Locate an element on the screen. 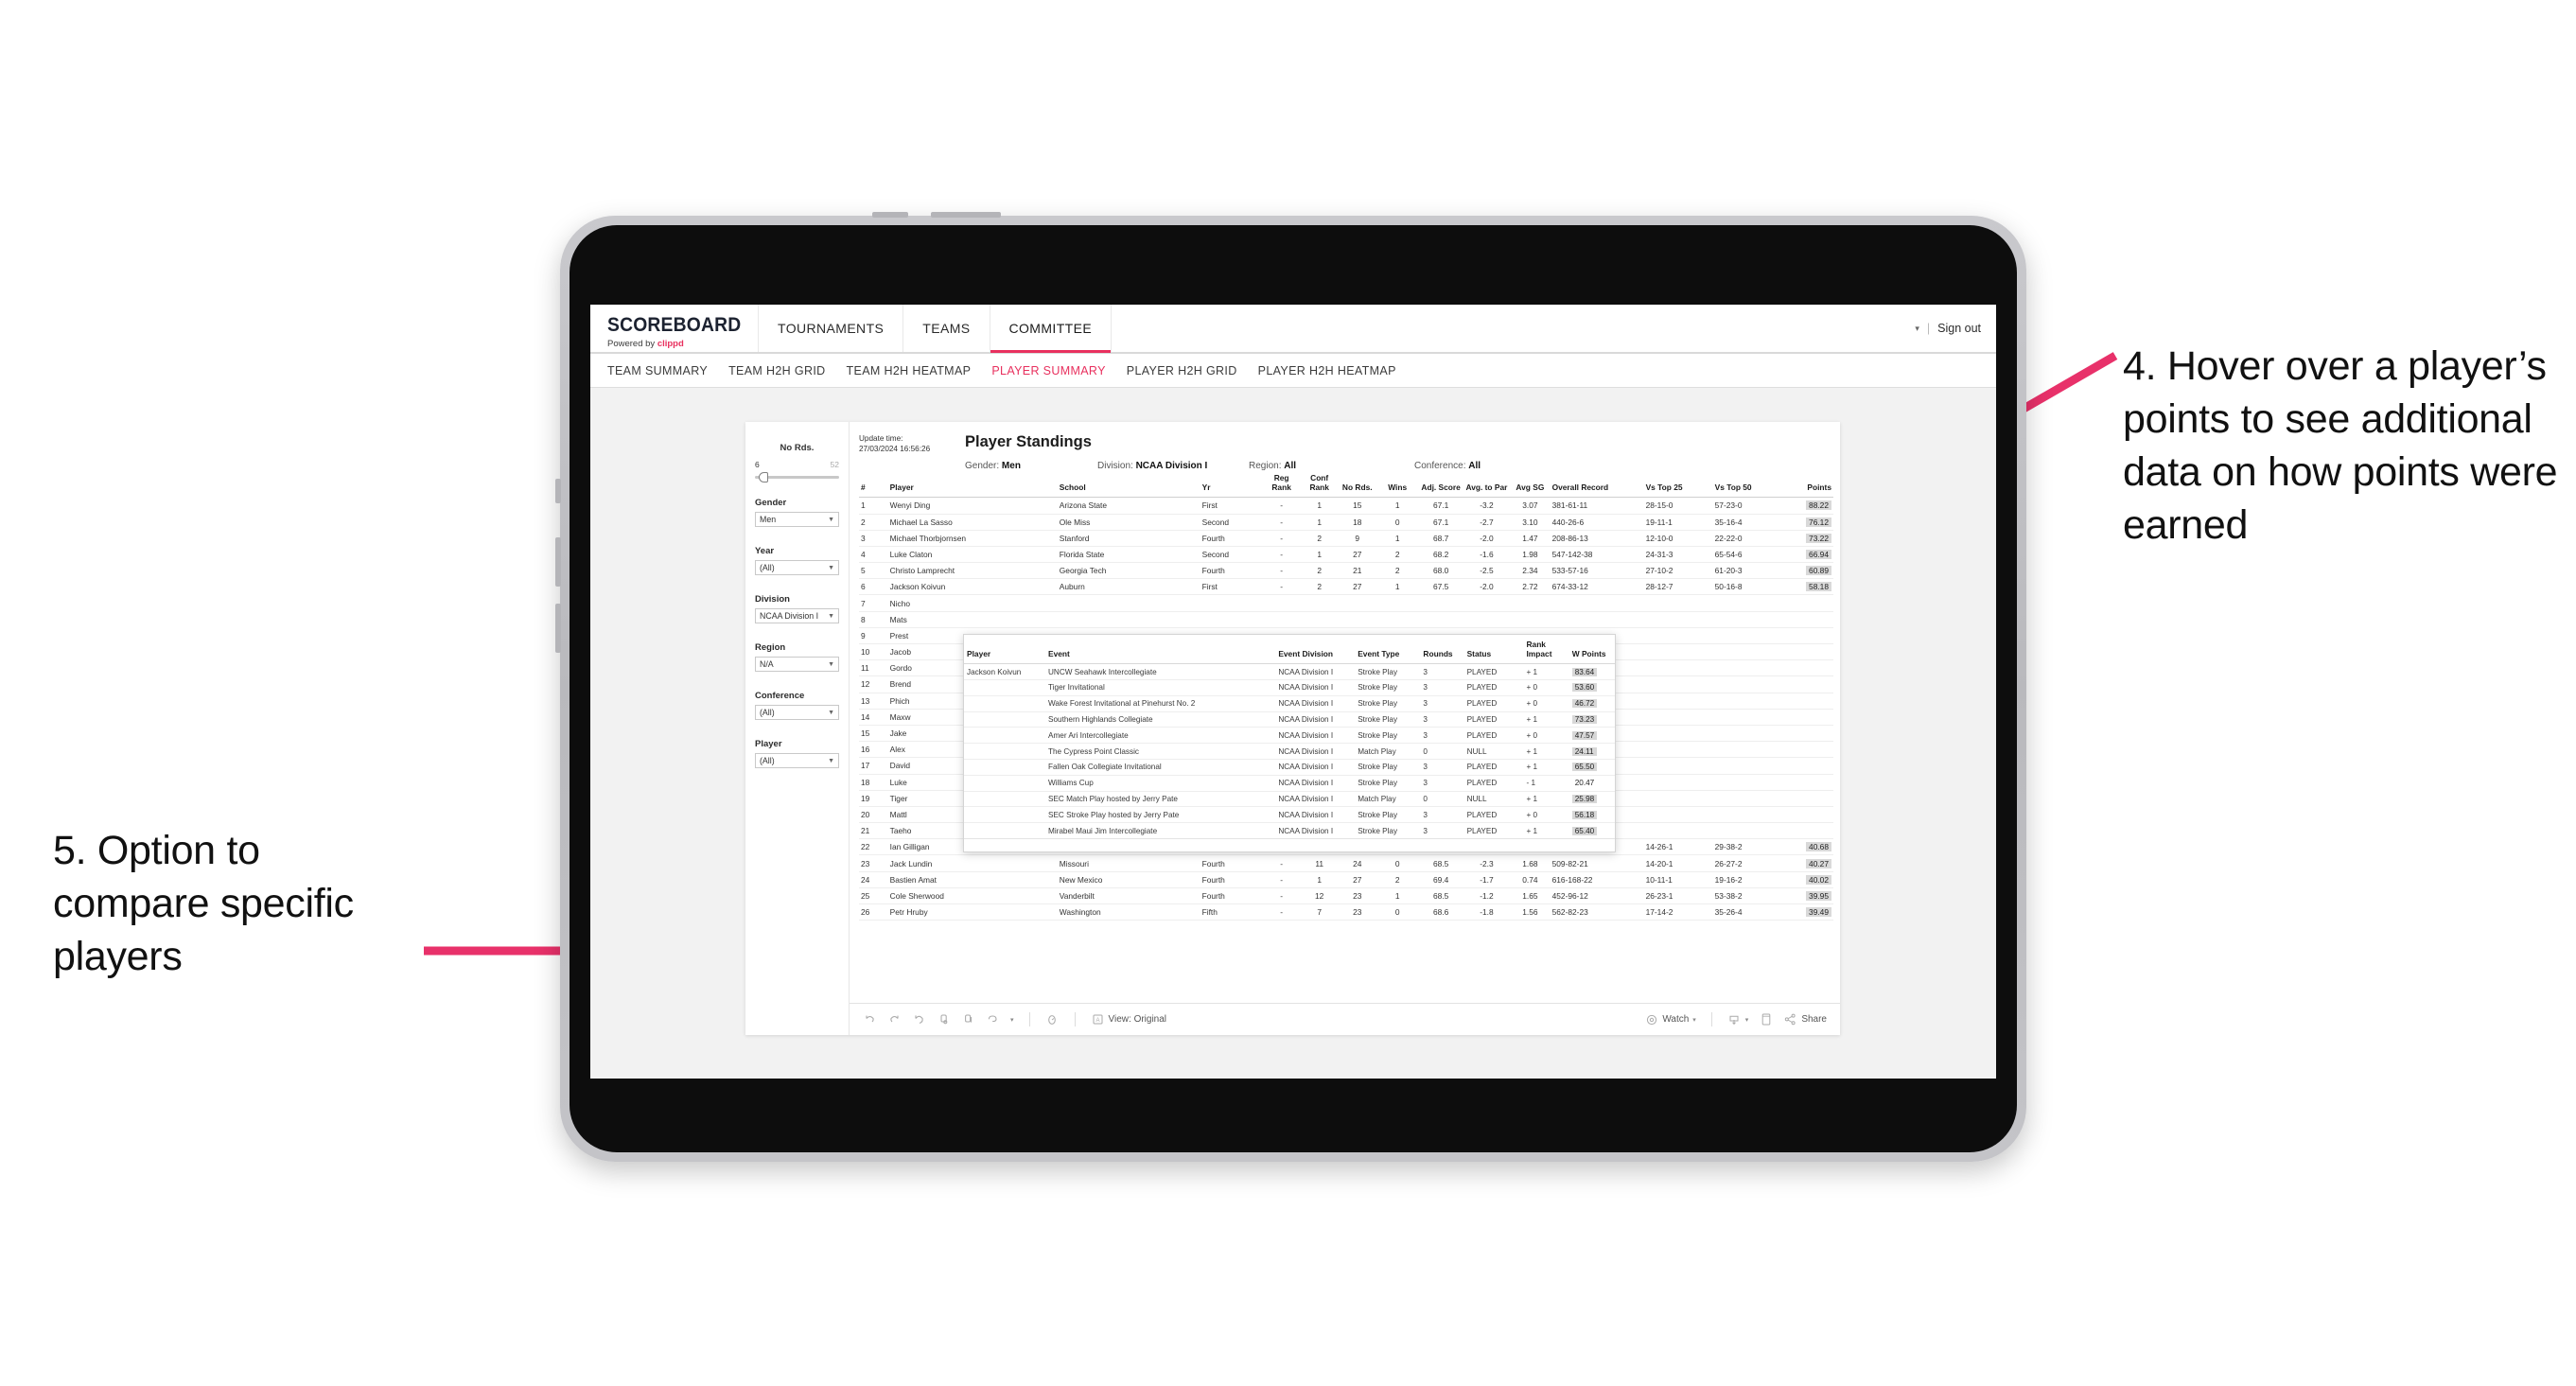 The image size is (2576, 1386). cell-points: 40.02 is located at coordinates (1807, 879).